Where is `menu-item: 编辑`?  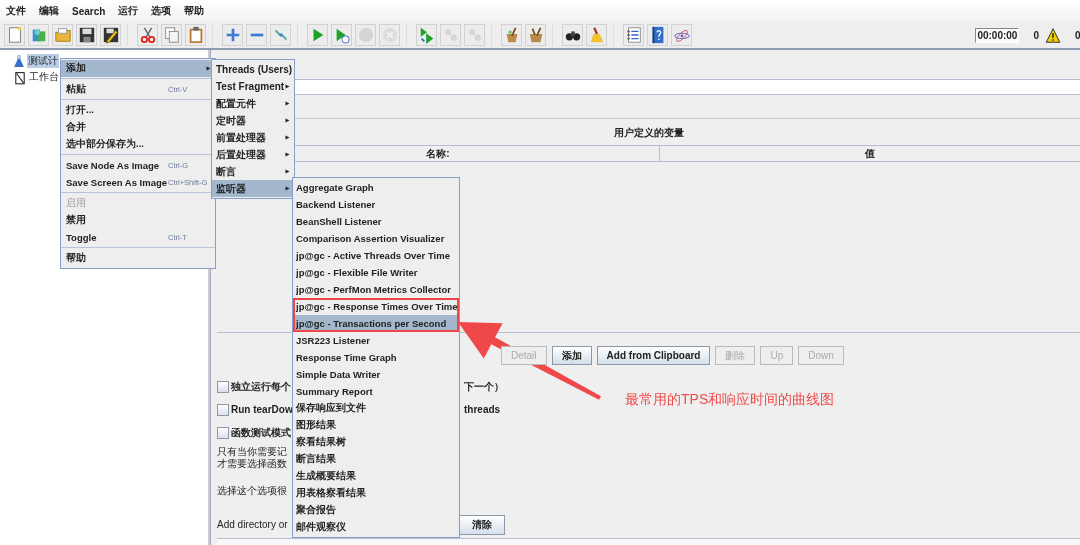 menu-item: 编辑 is located at coordinates (49, 11).